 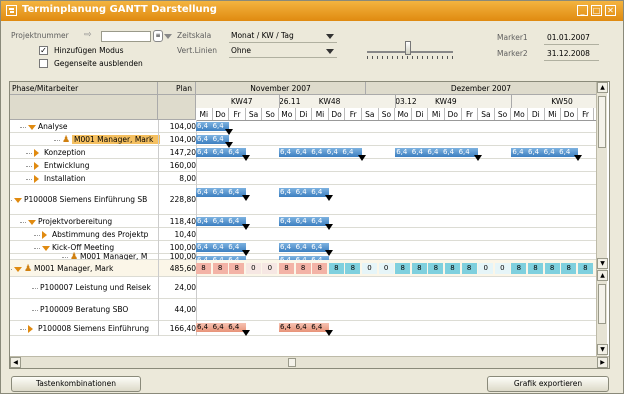 What do you see at coordinates (330, 51) in the screenshot?
I see `vertlinien-dropdown-icon` at bounding box center [330, 51].